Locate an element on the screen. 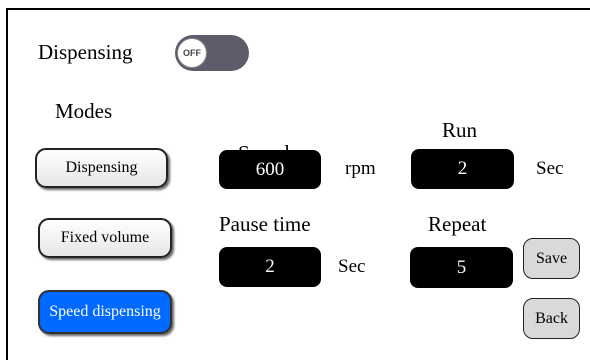 Image resolution: width=590 pixels, height=360 pixels. pause-time-value-field: 2 is located at coordinates (270, 267).